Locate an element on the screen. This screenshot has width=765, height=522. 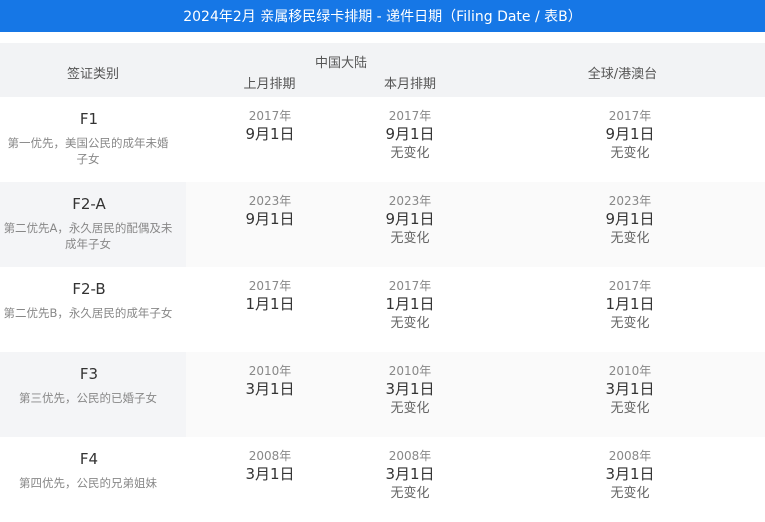
china-last-month-cell: 2023年 9月1日 is located at coordinates (270, 205).